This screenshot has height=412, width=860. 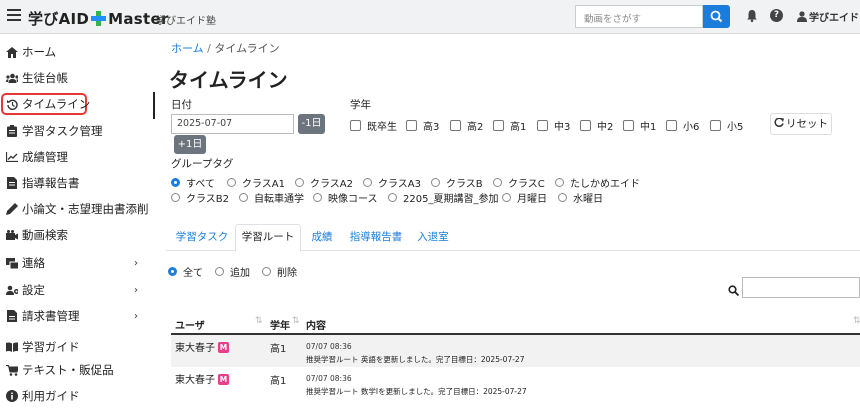 I want to click on app-logo: 学びAID Master, so click(x=98, y=18).